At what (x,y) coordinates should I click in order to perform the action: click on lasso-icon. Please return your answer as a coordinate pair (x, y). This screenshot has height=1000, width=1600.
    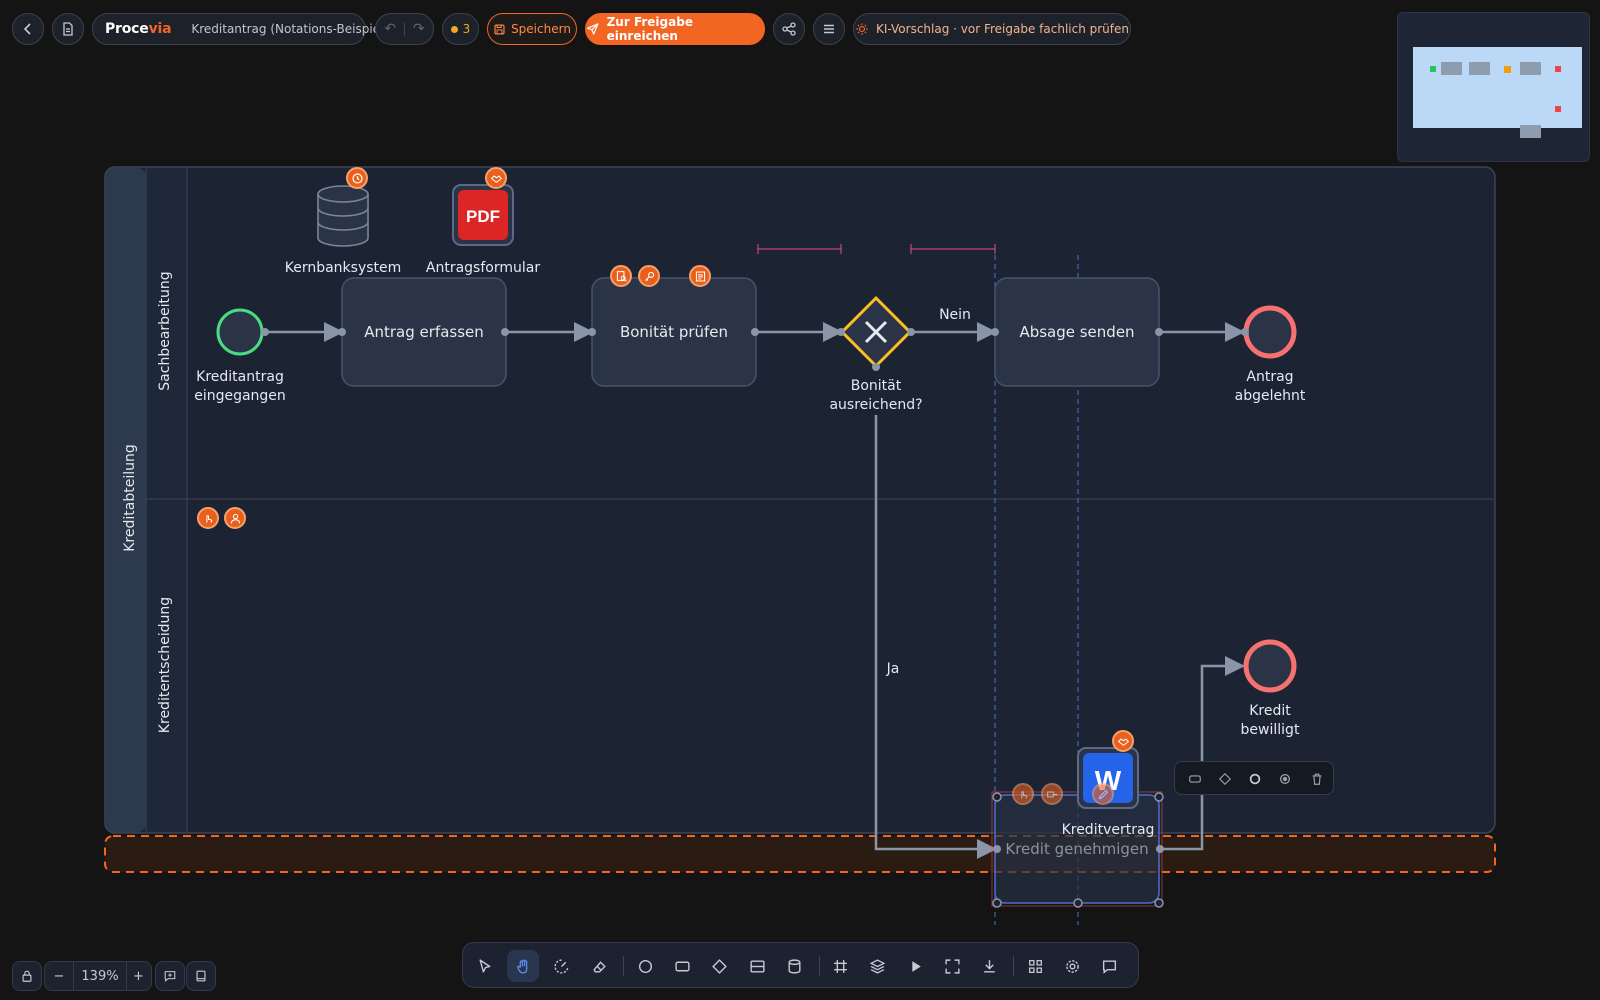
    Looking at the image, I should click on (561, 966).